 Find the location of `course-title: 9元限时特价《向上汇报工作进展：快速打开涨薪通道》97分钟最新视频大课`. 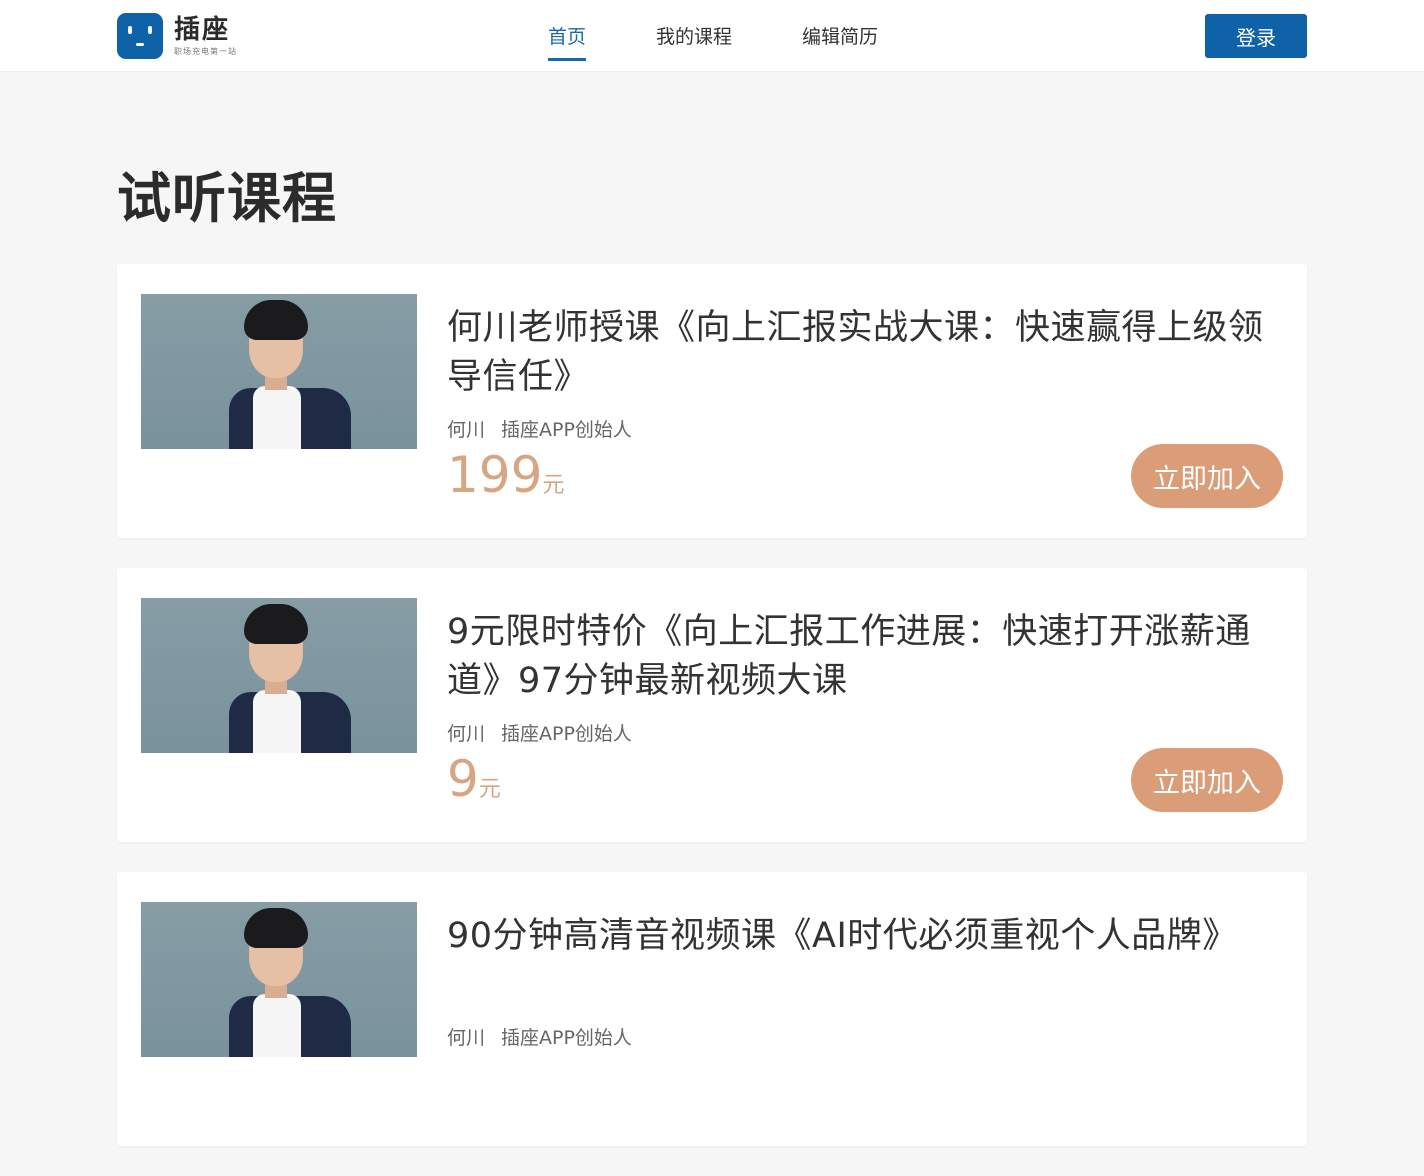

course-title: 9元限时特价《向上汇报工作进展：快速打开涨薪通道》97分钟最新视频大课 is located at coordinates (867, 657).